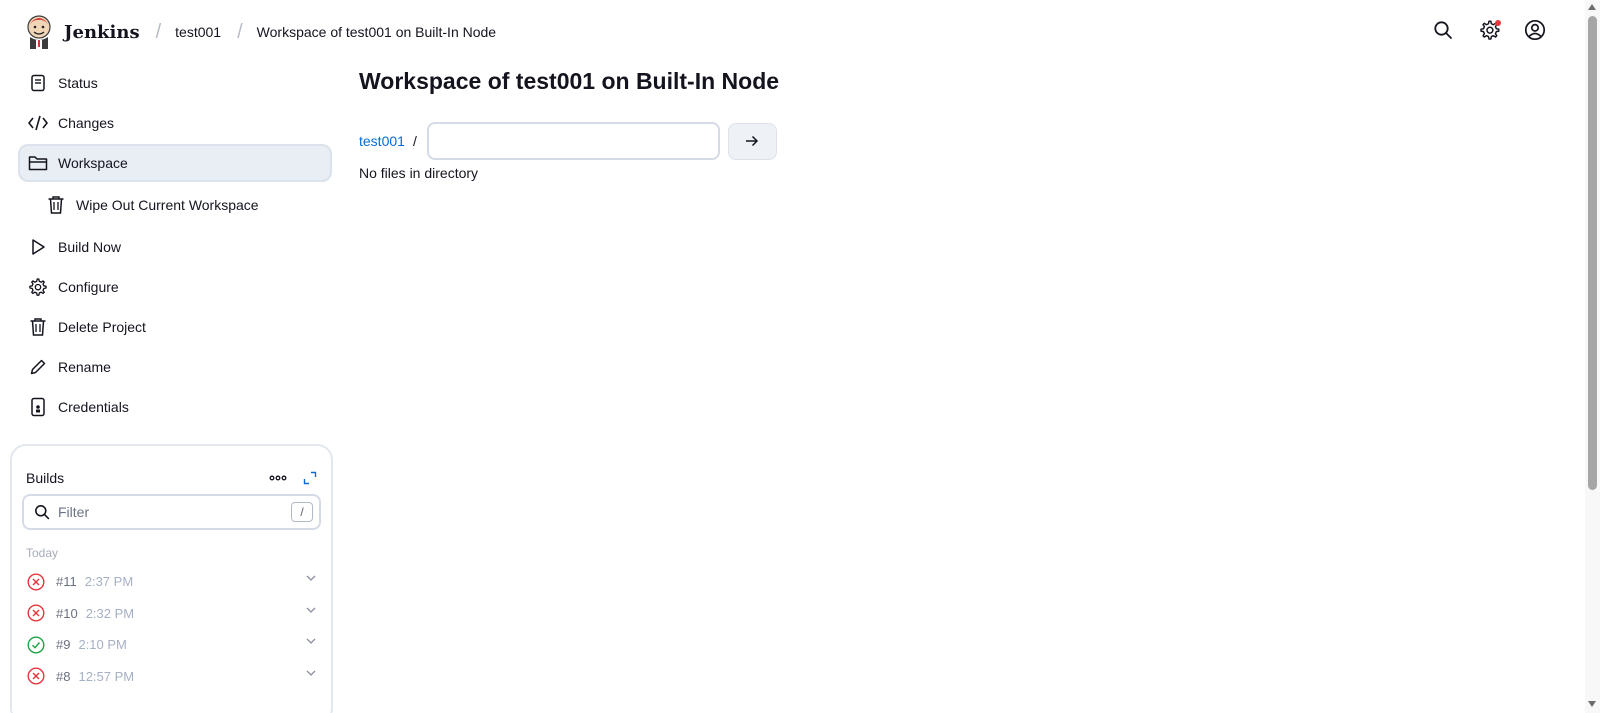  I want to click on sidebar-item-changes: Changes, so click(175, 123).